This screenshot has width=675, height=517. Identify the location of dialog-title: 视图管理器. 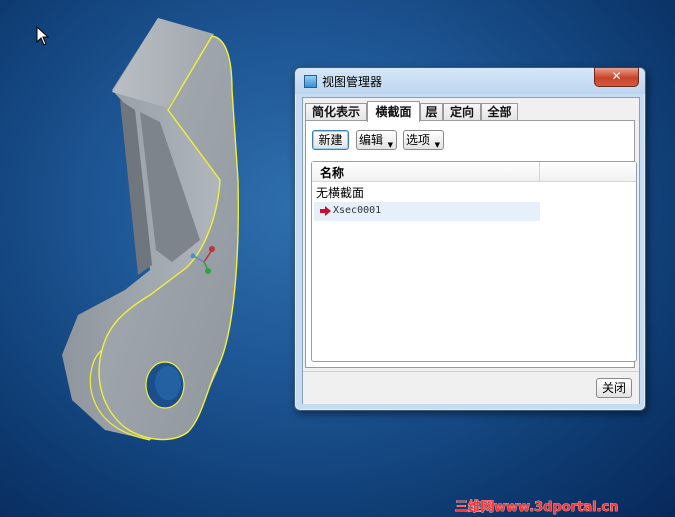
(352, 82).